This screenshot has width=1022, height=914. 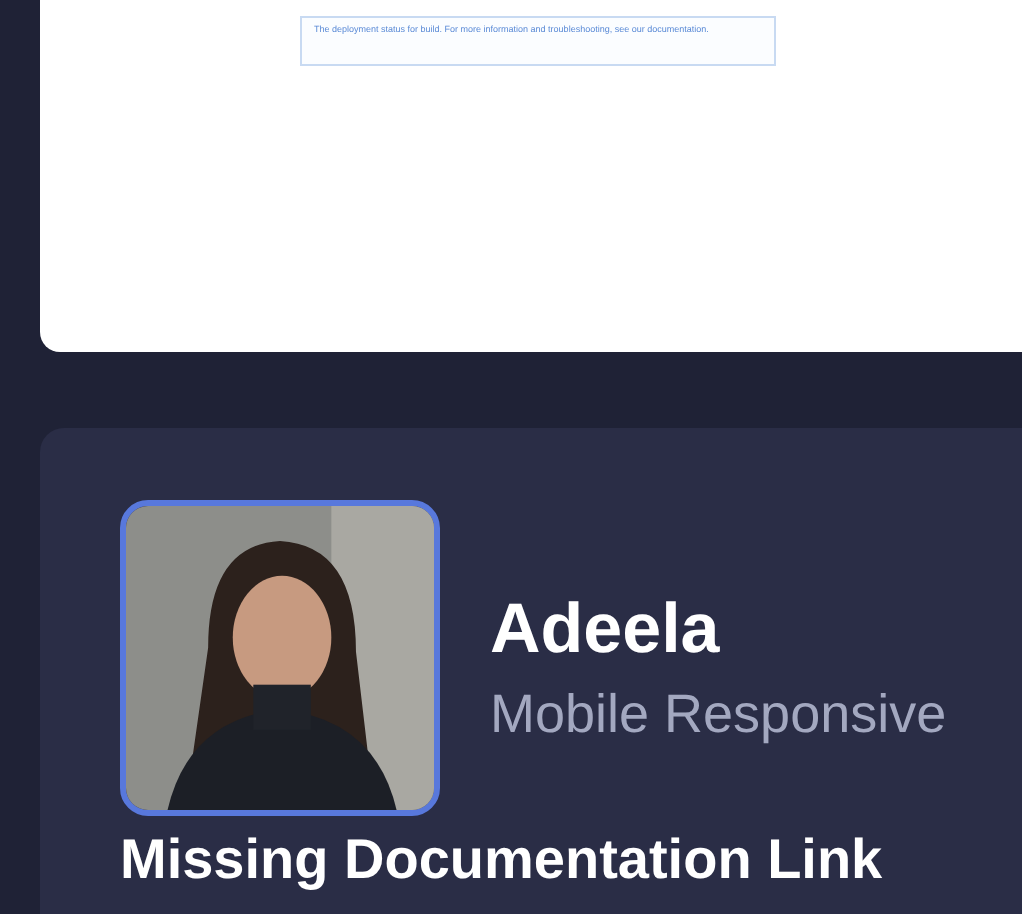 I want to click on profile-role: Mobile Responsive, so click(x=718, y=714).